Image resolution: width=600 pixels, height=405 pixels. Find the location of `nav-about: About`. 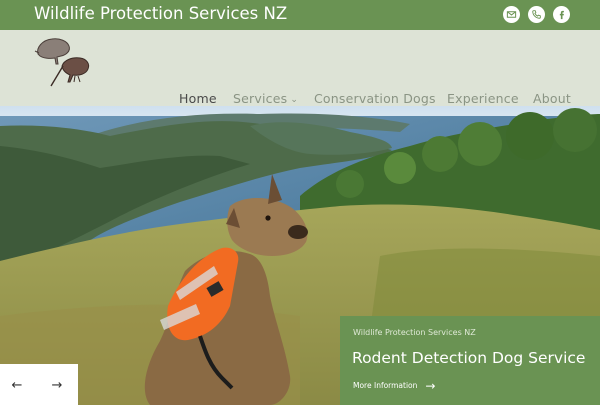

nav-about: About is located at coordinates (552, 98).